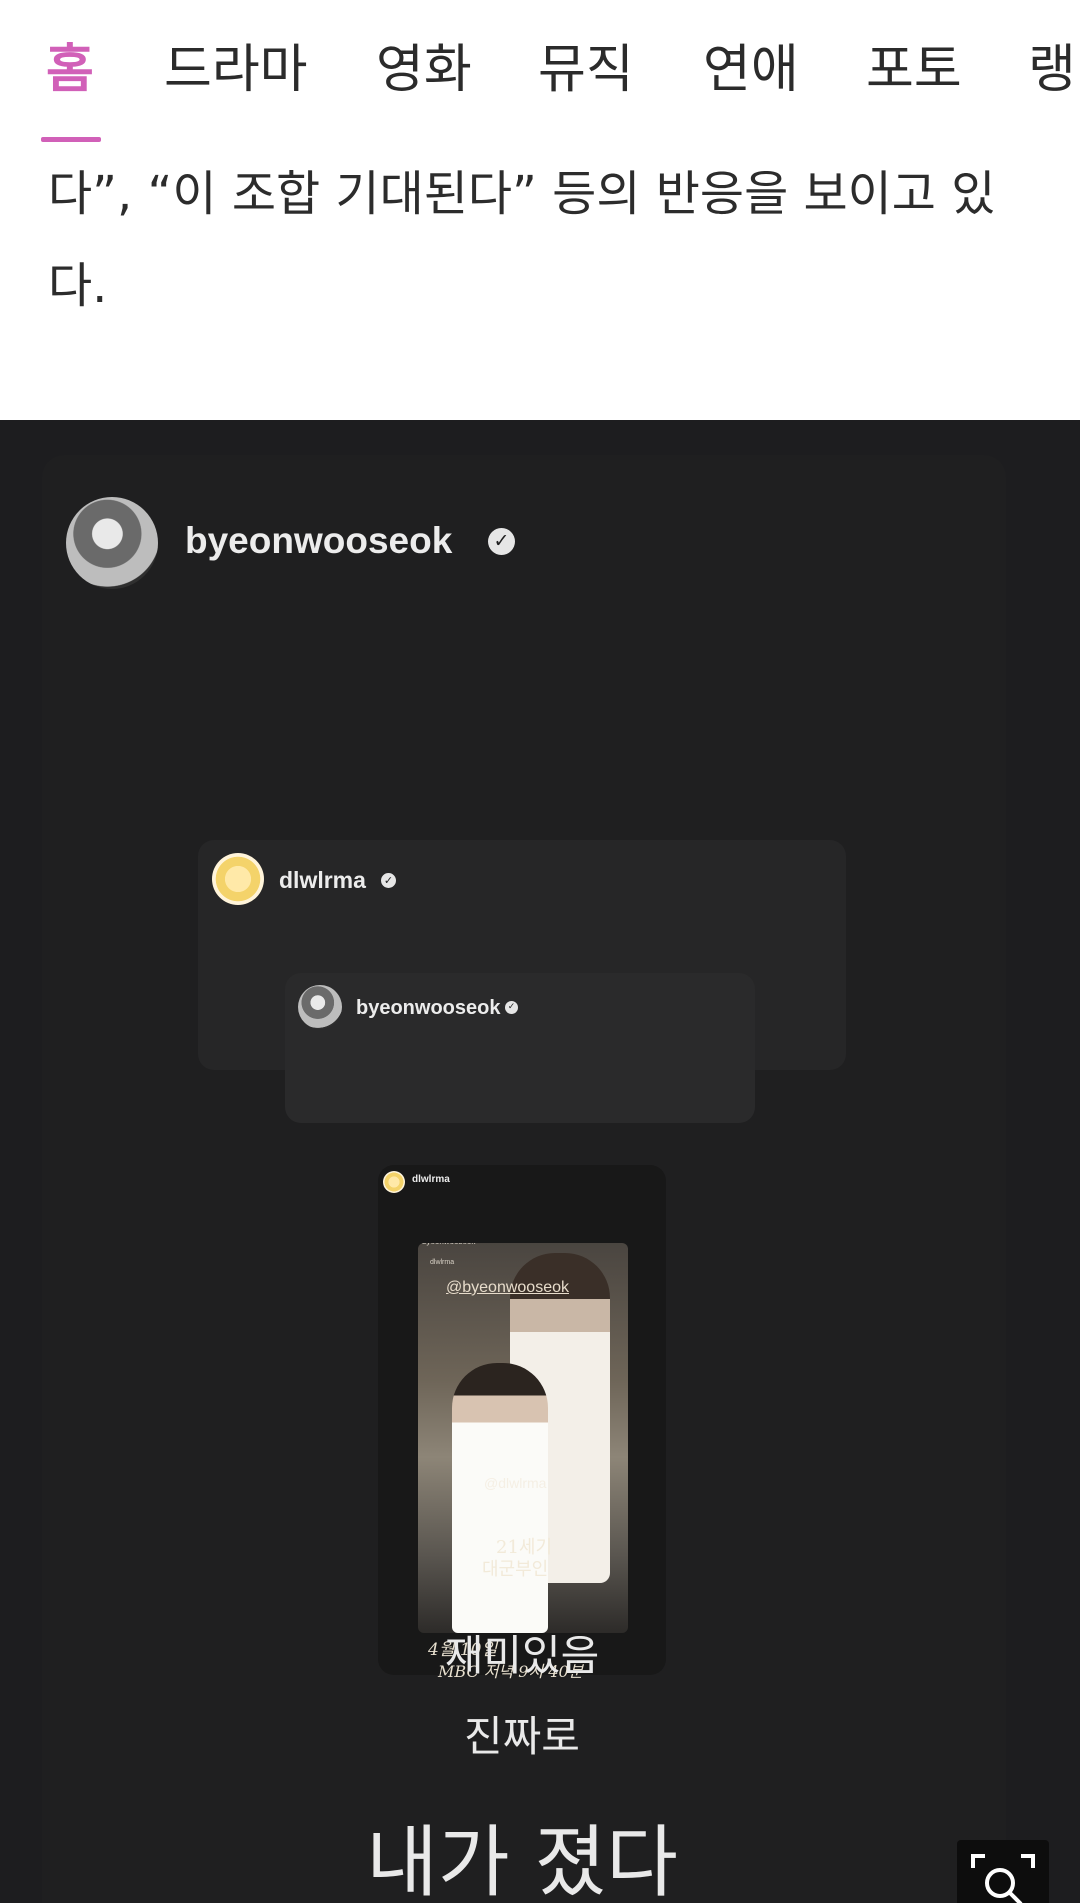 Image resolution: width=1080 pixels, height=1903 pixels. Describe the element at coordinates (431, 1179) in the screenshot. I see `nested-username-3: dlwlrma` at that location.